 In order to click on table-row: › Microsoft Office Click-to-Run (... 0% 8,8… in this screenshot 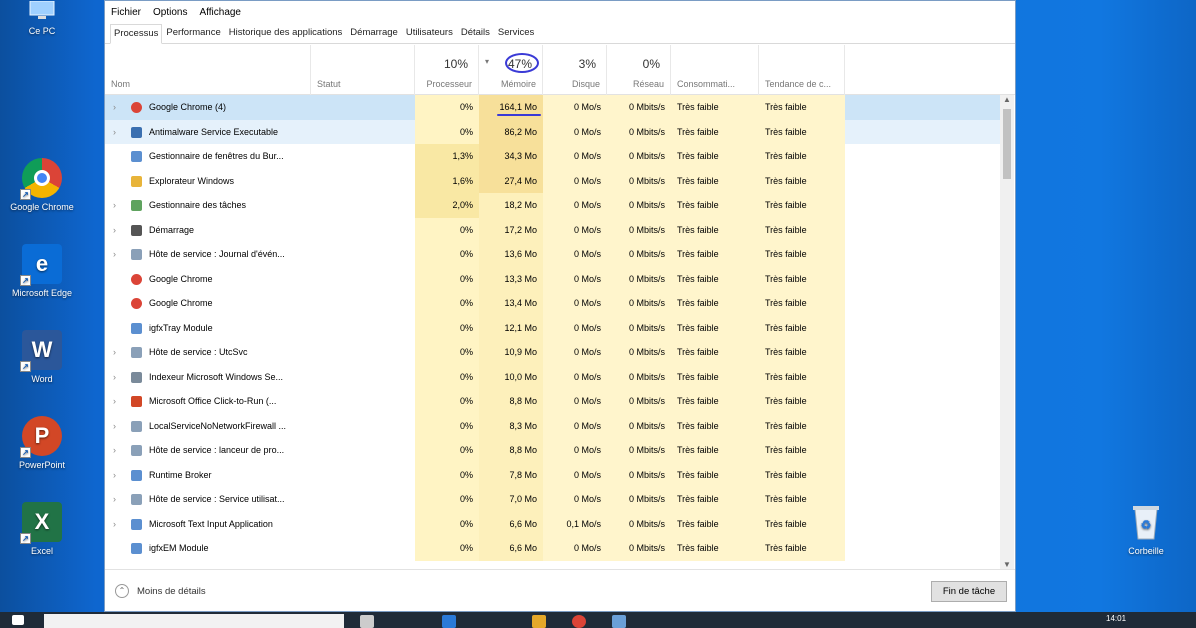, I will do `click(553, 401)`.